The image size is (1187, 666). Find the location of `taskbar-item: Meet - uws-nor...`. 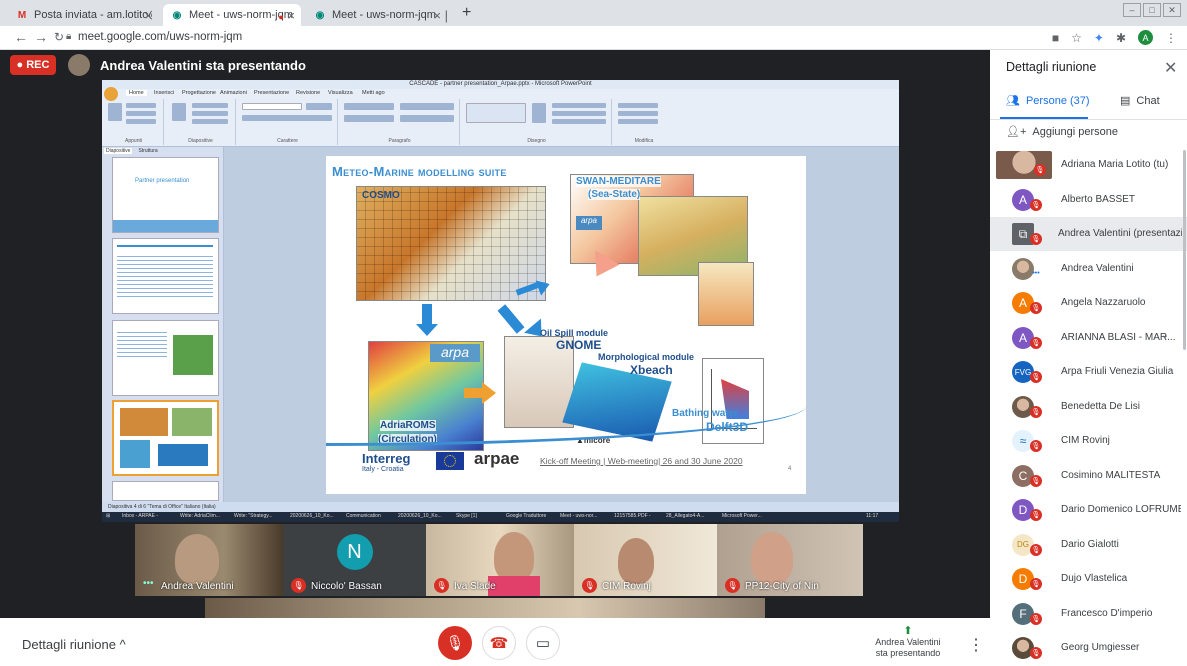

taskbar-item: Meet - uws-nor... is located at coordinates (578, 517).